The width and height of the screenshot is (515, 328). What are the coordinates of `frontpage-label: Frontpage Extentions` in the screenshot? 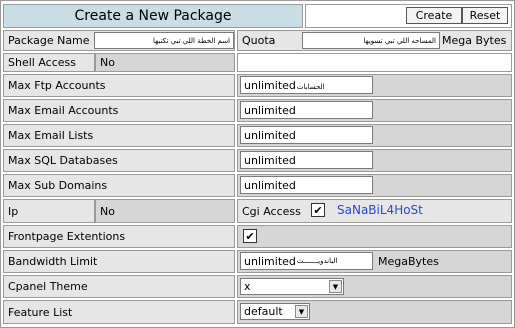 It's located at (119, 236).